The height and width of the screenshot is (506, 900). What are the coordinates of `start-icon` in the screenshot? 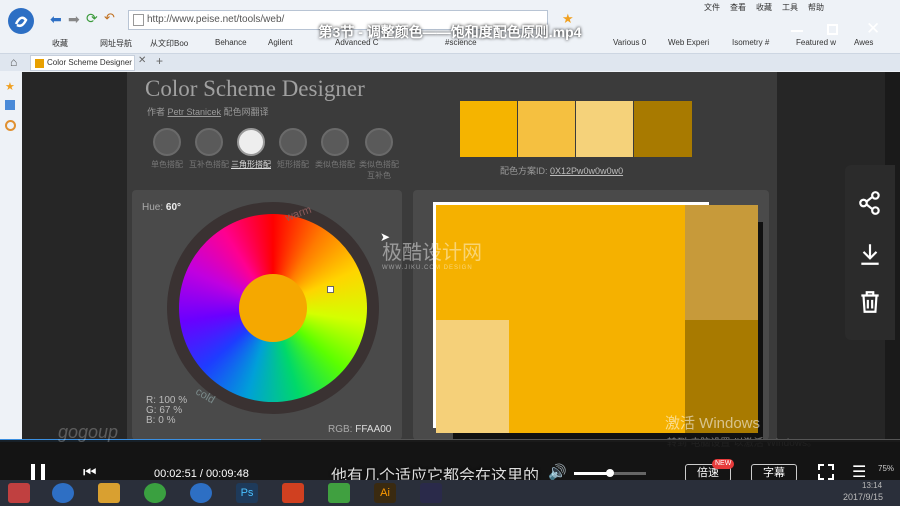 It's located at (19, 493).